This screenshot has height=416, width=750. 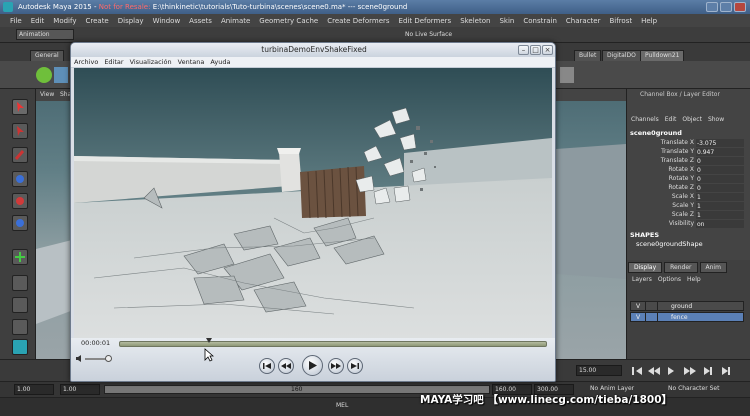 I want to click on attr-value: 0.947, so click(x=720, y=151).